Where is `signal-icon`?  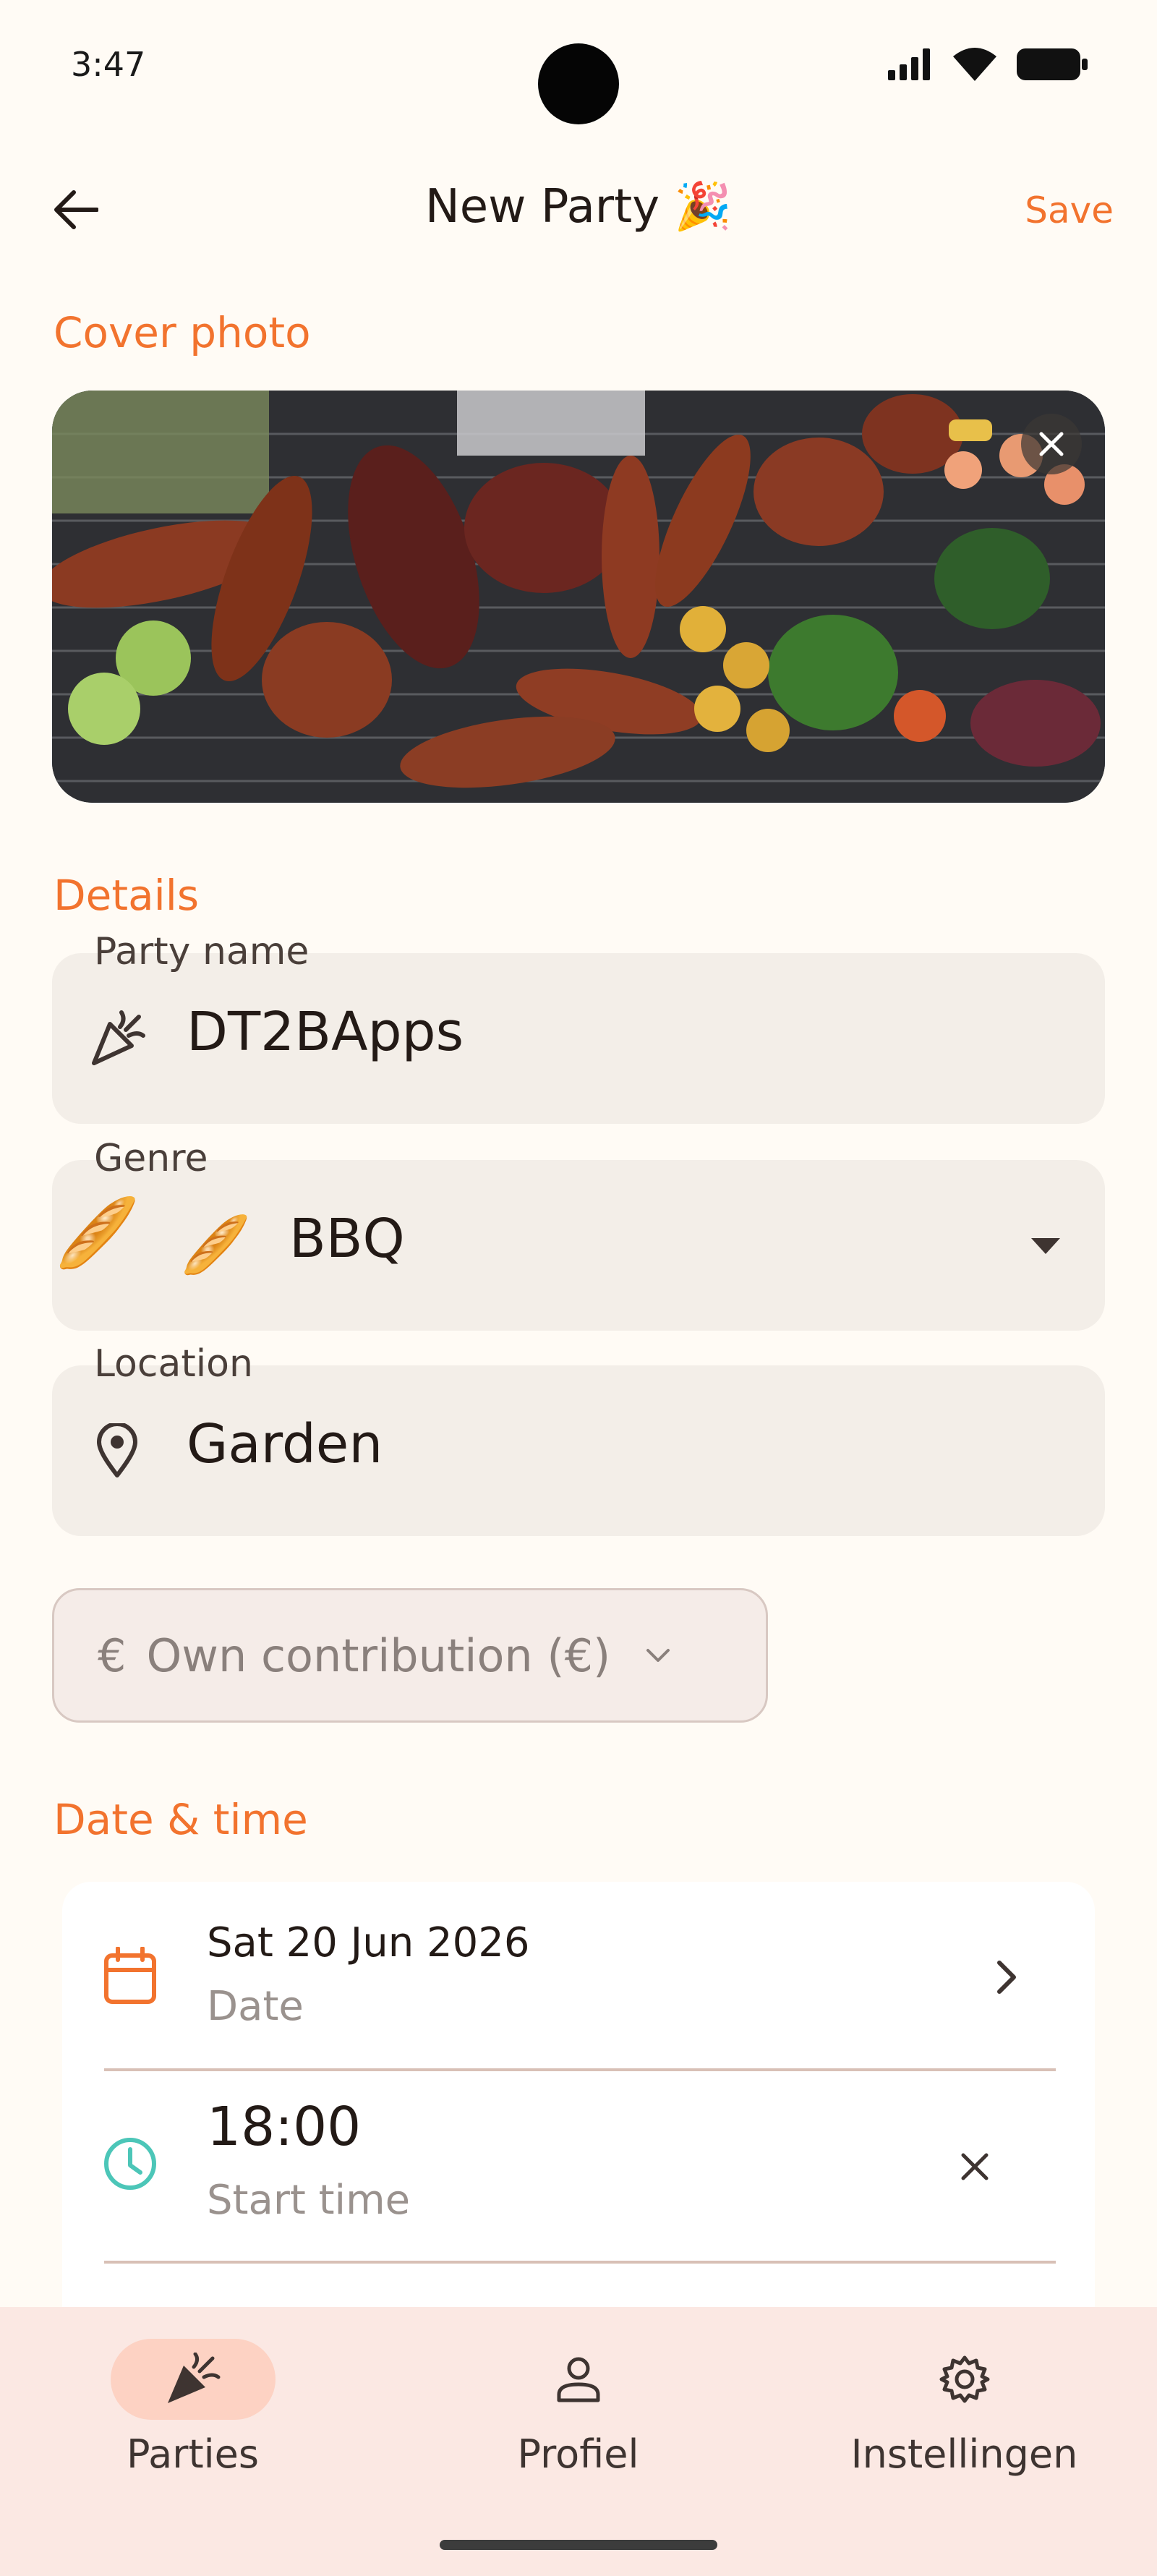 signal-icon is located at coordinates (909, 64).